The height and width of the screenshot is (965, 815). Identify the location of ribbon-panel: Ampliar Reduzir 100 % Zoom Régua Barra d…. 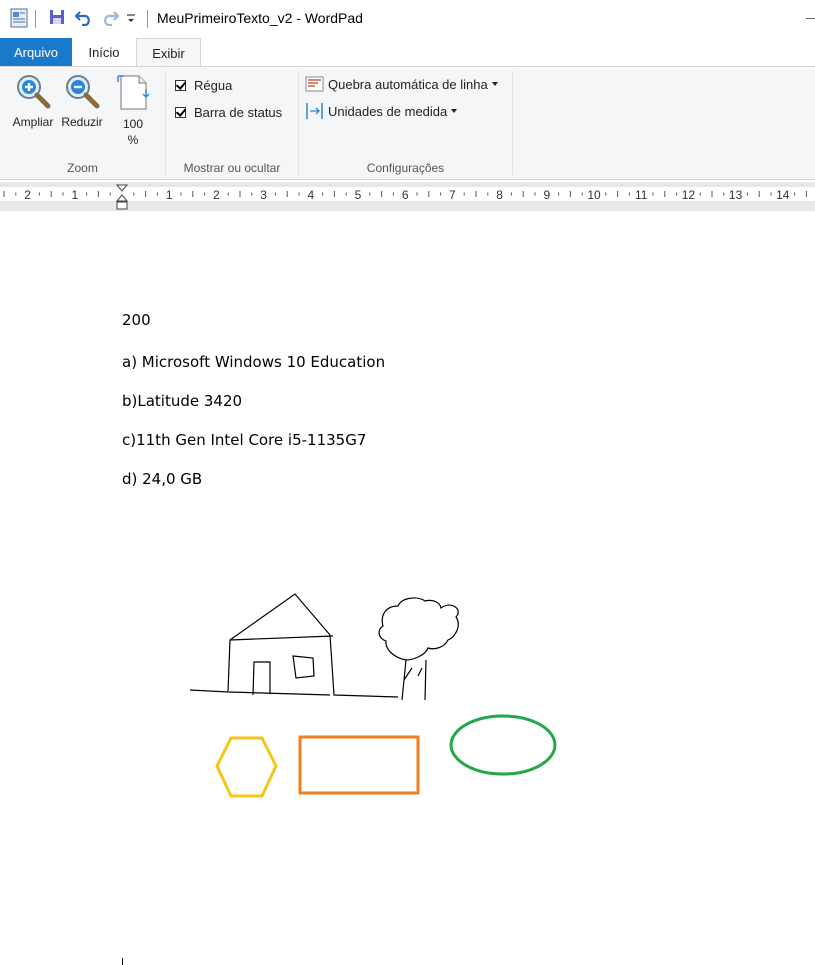
(407, 123).